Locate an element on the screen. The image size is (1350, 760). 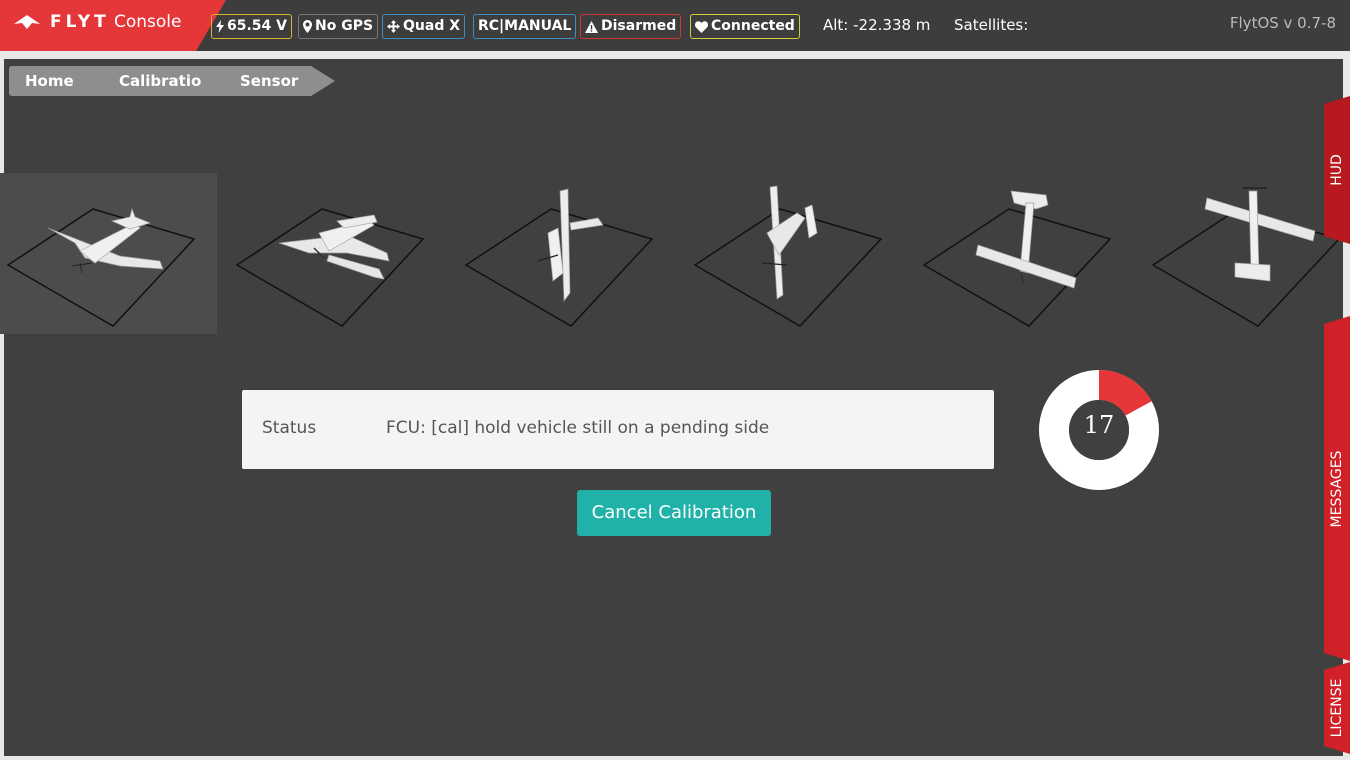
arm-badge: Disarmed is located at coordinates (631, 26).